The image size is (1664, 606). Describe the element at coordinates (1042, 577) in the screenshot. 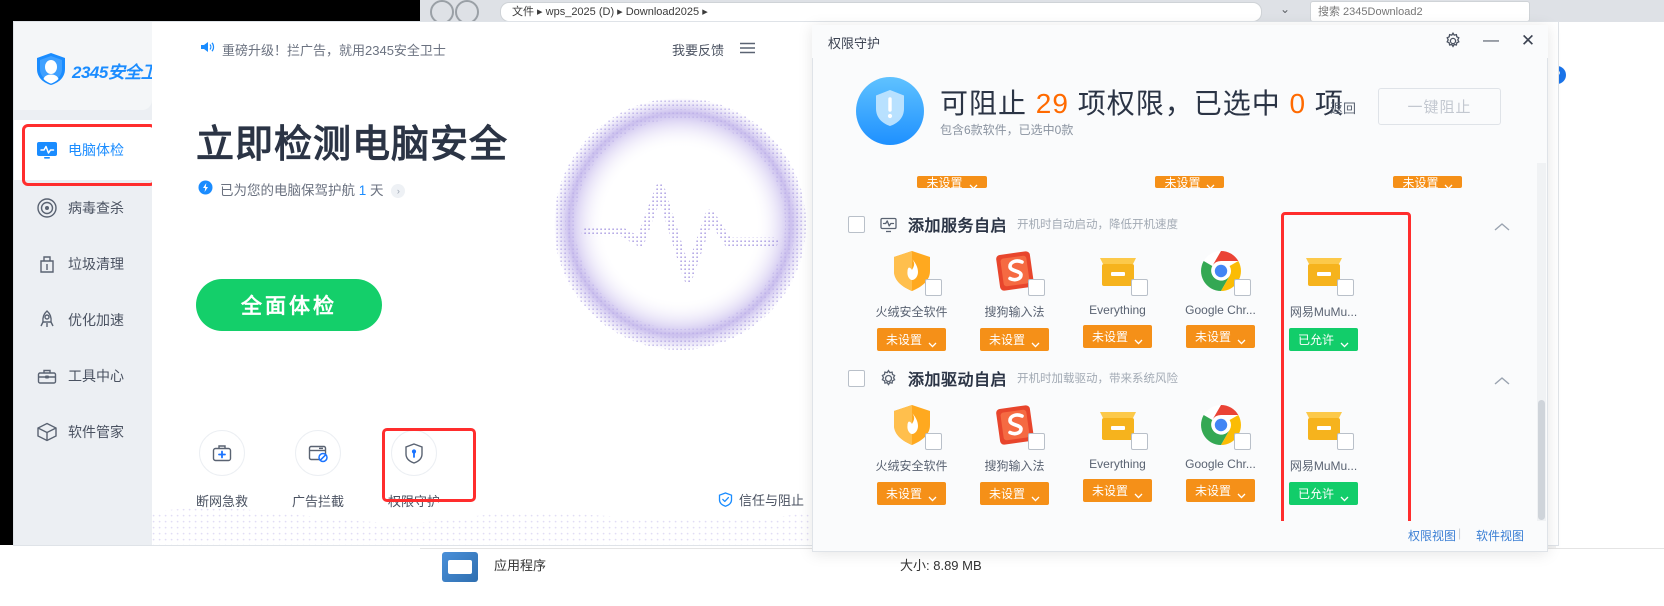

I see `background-status-strip` at that location.